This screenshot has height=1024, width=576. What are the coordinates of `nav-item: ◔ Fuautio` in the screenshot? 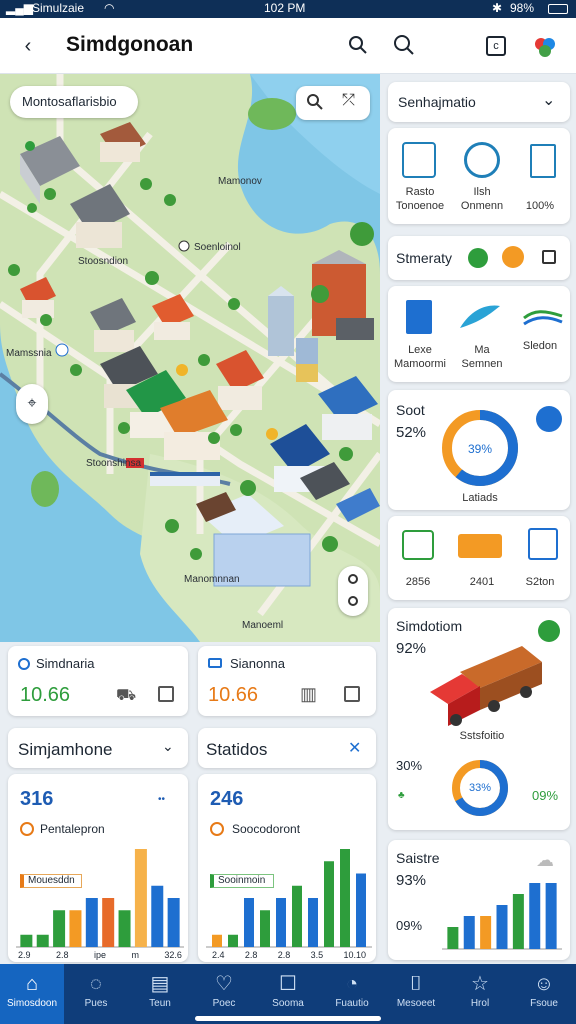 It's located at (352, 994).